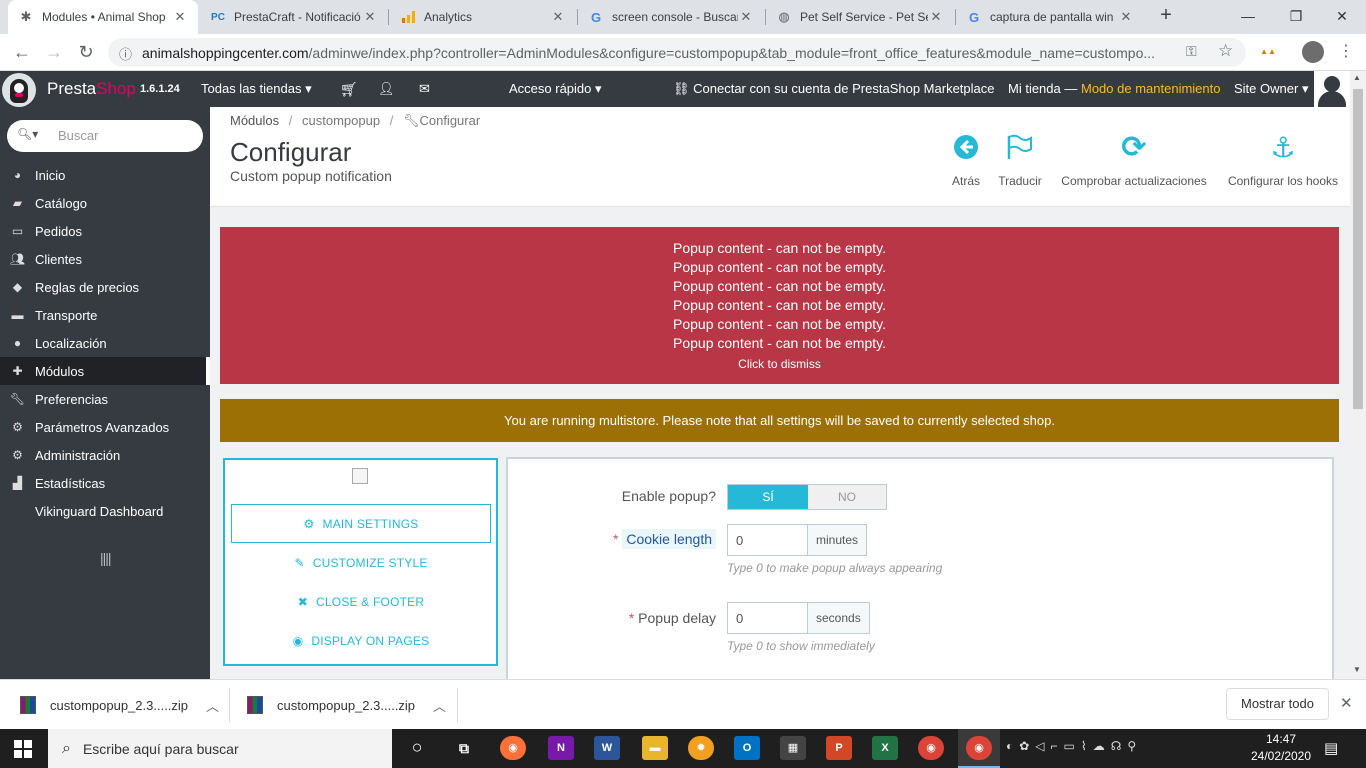 Image resolution: width=1366 pixels, height=768 pixels. What do you see at coordinates (105, 231) in the screenshot?
I see `sidebar-item-pedidos: ▭ Pedidos` at bounding box center [105, 231].